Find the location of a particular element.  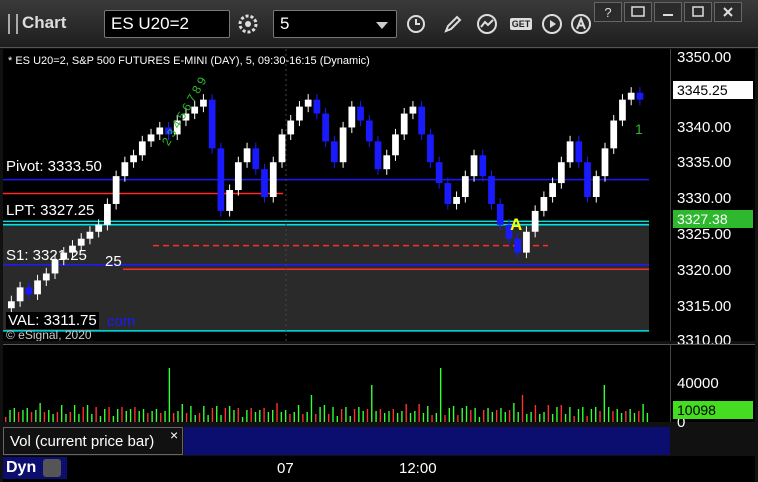

study-icon is located at coordinates (487, 24).